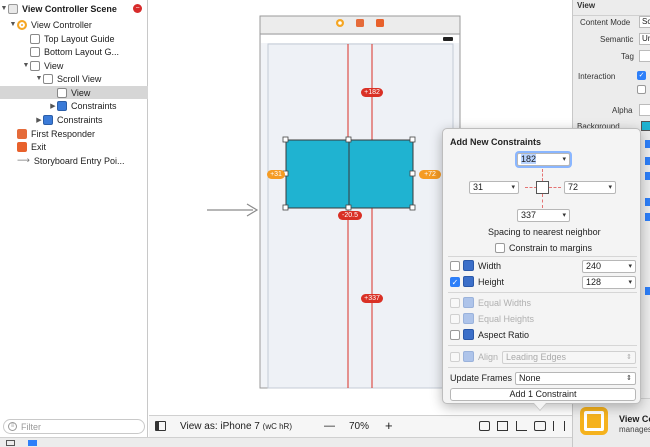  What do you see at coordinates (276, 174) in the screenshot?
I see `left-constraint-label: +31` at bounding box center [276, 174].